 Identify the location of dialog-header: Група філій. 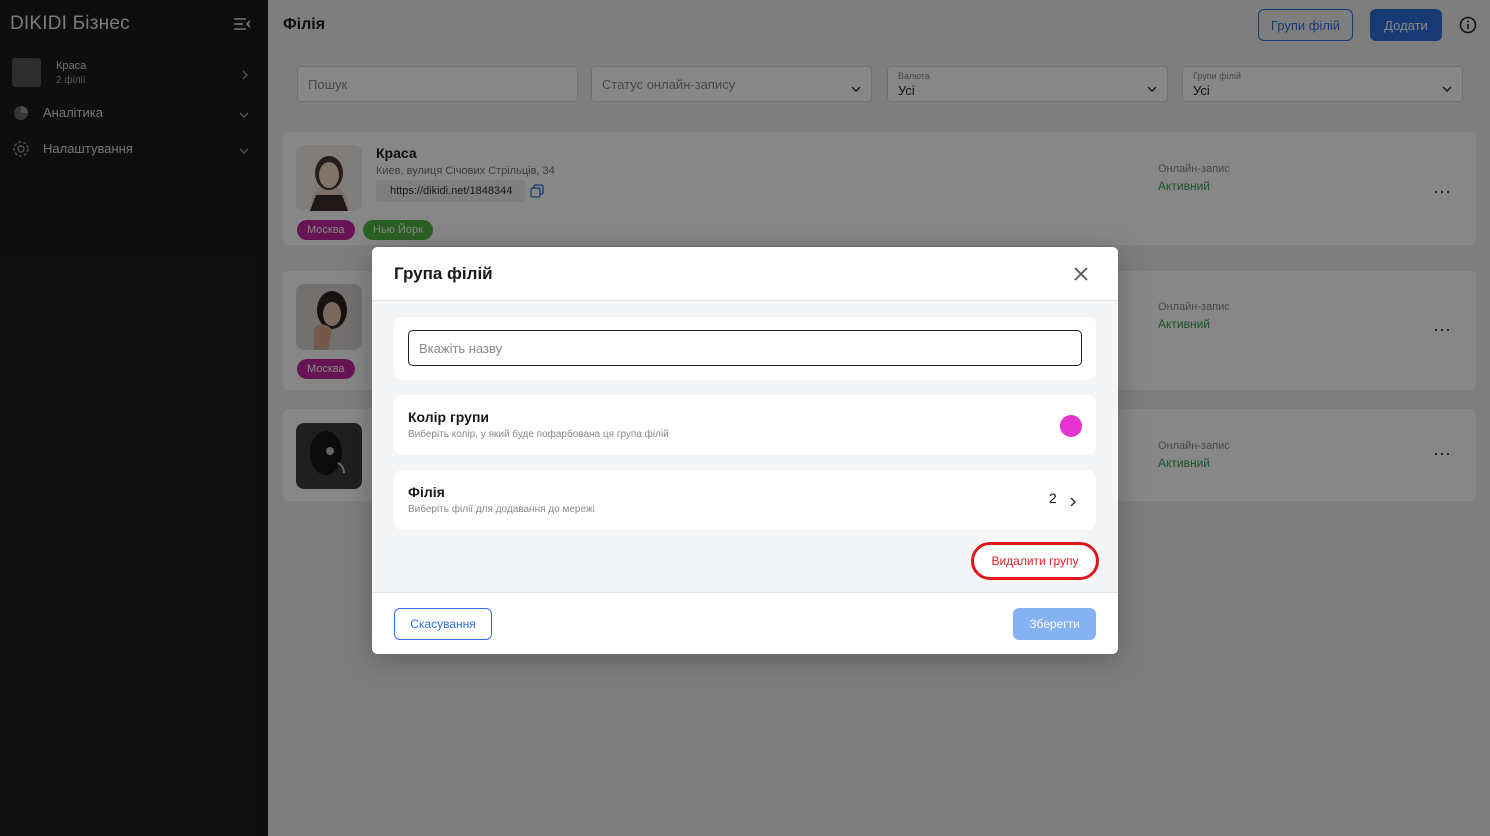
(745, 274).